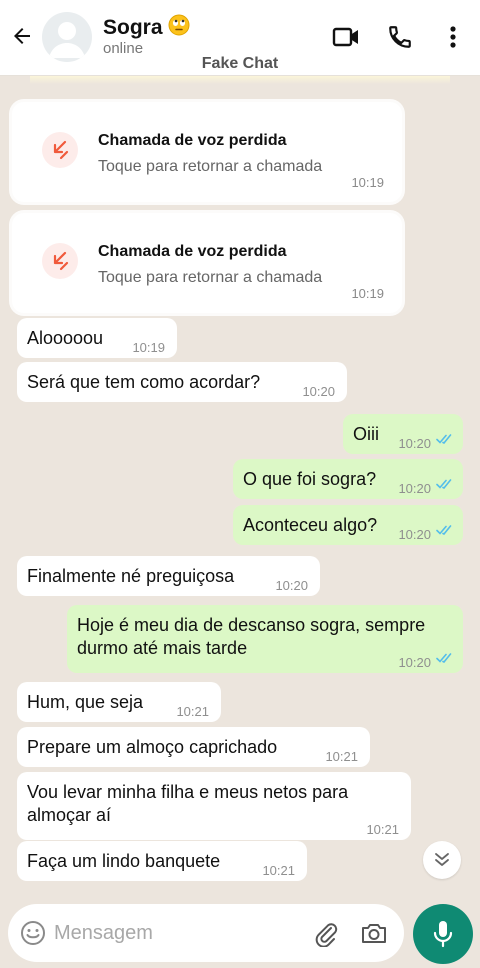  What do you see at coordinates (188, 792) in the screenshot?
I see `message-text-line1: Vou levar minha filha e meus netos para` at bounding box center [188, 792].